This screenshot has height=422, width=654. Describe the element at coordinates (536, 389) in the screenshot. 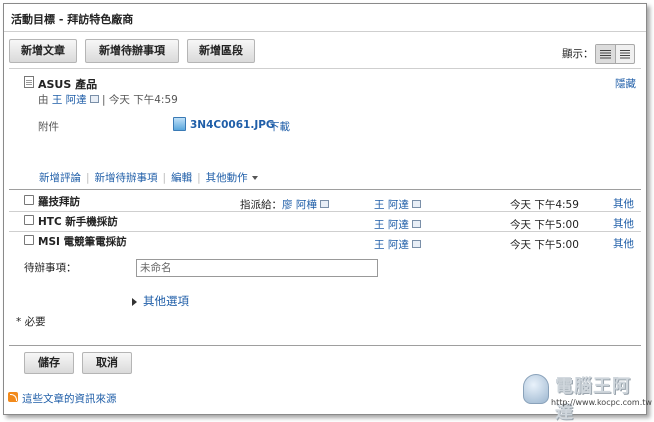

I see `mascot-icon` at that location.